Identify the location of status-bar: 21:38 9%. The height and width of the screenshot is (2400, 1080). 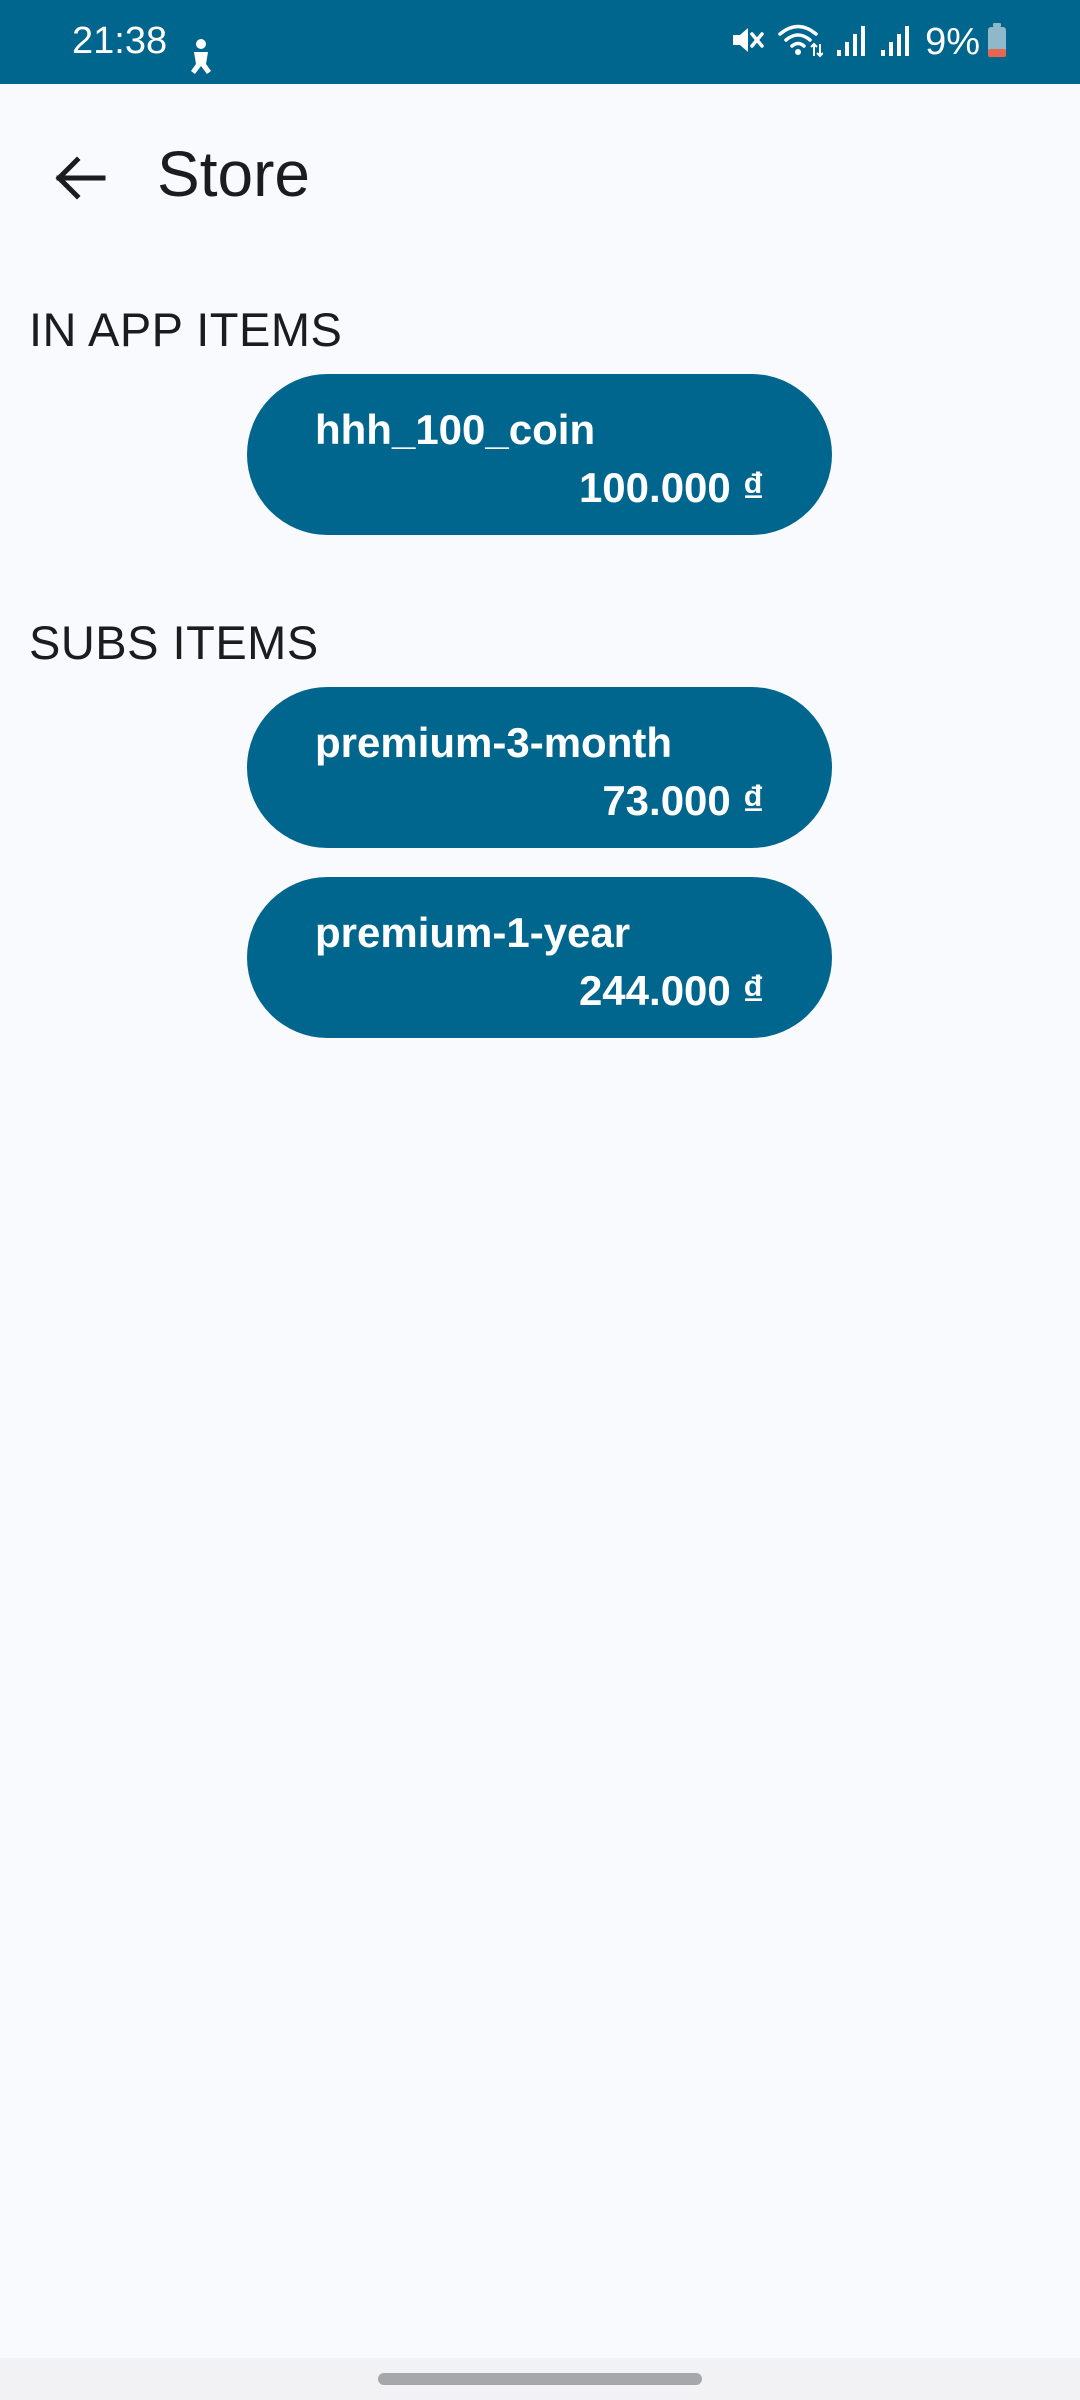
(540, 42).